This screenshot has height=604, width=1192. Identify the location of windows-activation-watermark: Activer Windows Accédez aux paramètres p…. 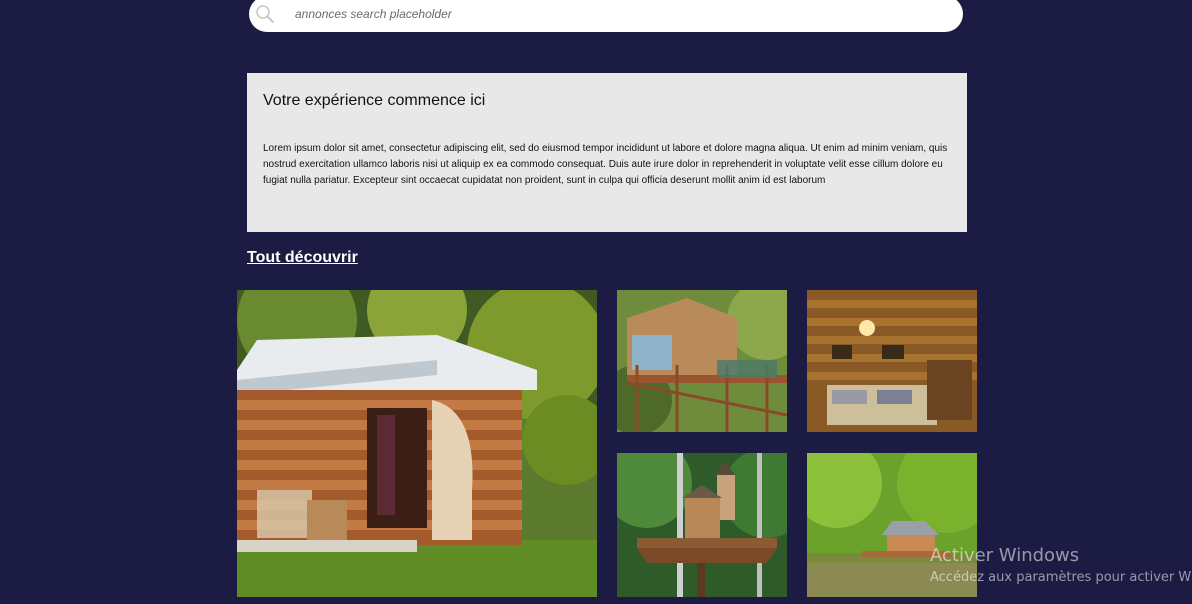
(1060, 566).